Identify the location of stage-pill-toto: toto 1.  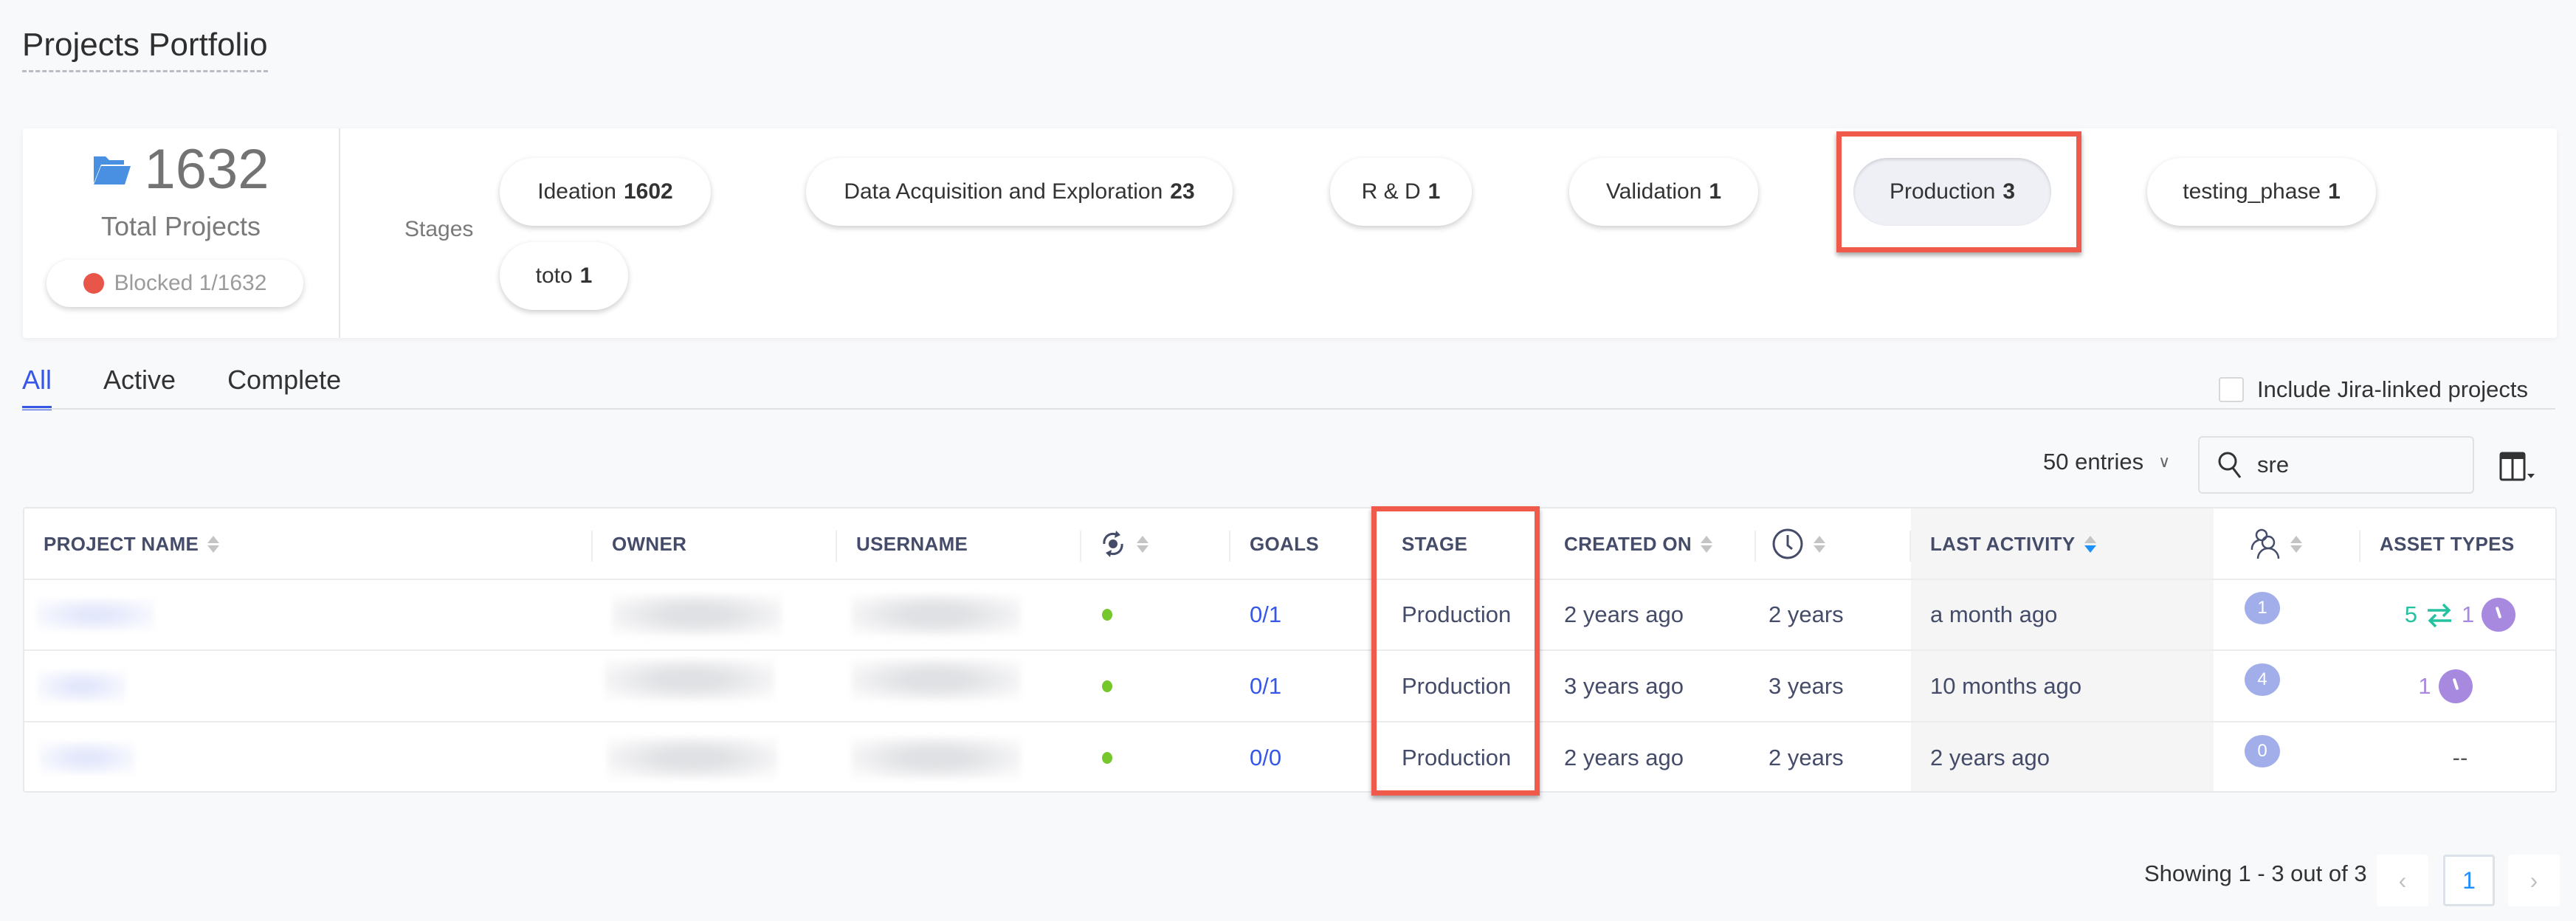
(564, 276).